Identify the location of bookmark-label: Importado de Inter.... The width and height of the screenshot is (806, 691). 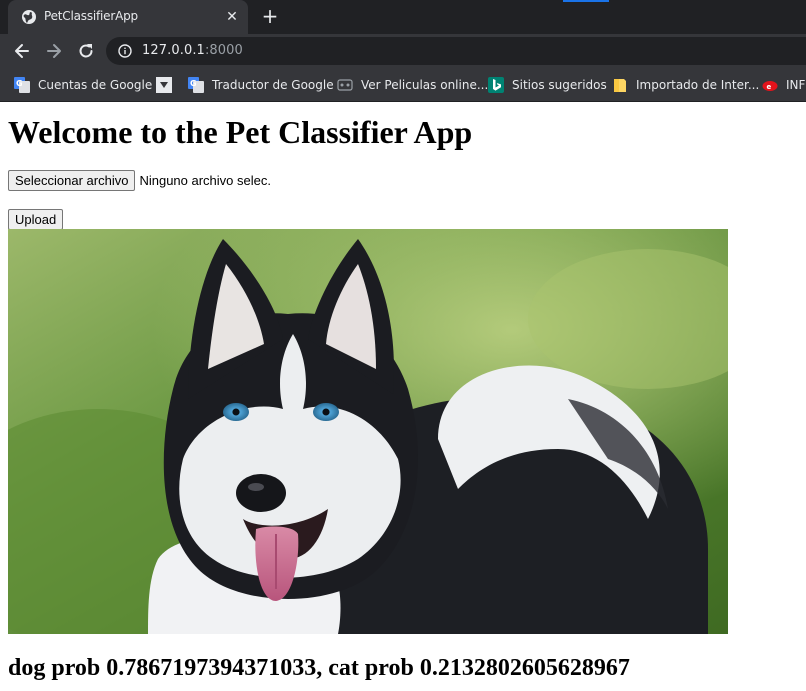
(698, 85).